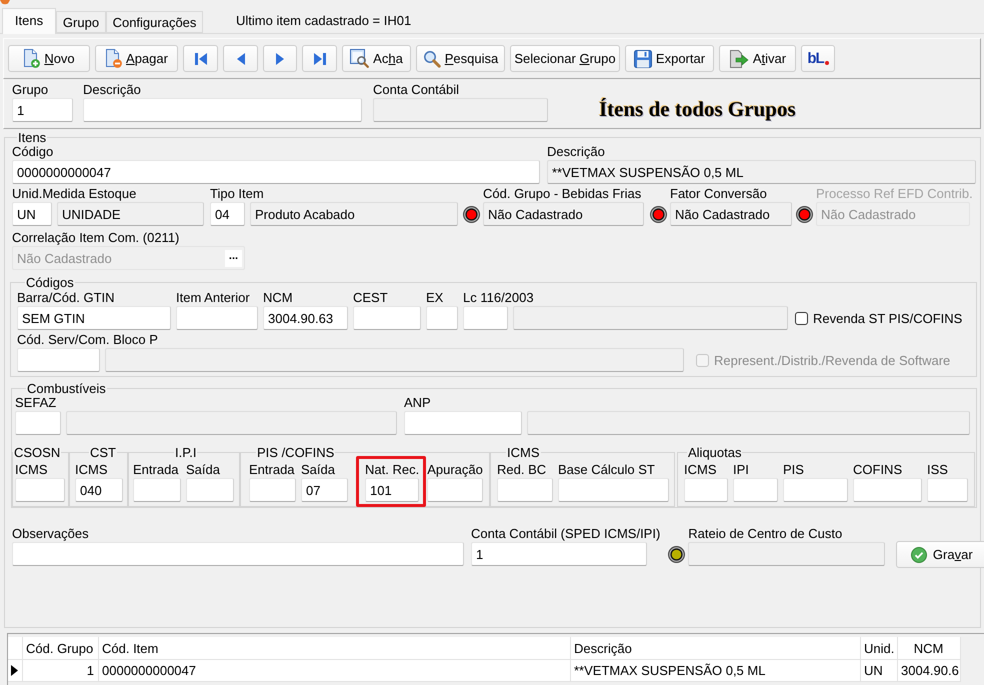  Describe the element at coordinates (606, 470) in the screenshot. I see `field-label: Base Cálculo ST` at that location.